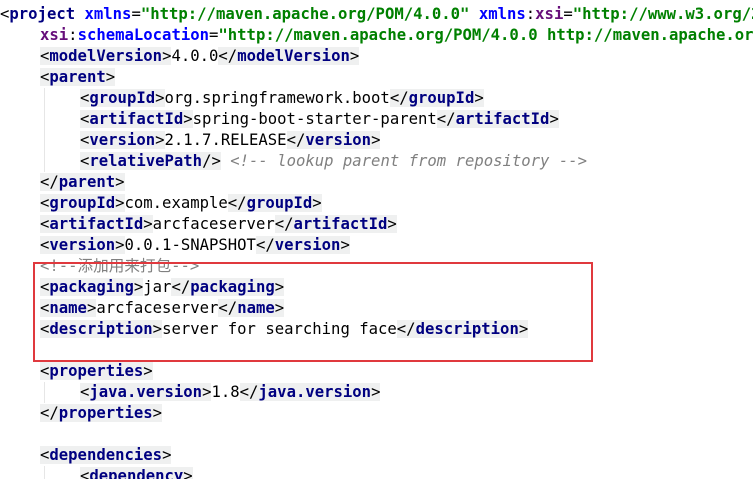 This screenshot has width=753, height=479. Describe the element at coordinates (251, 308) in the screenshot. I see `xml-tag: </name>` at that location.